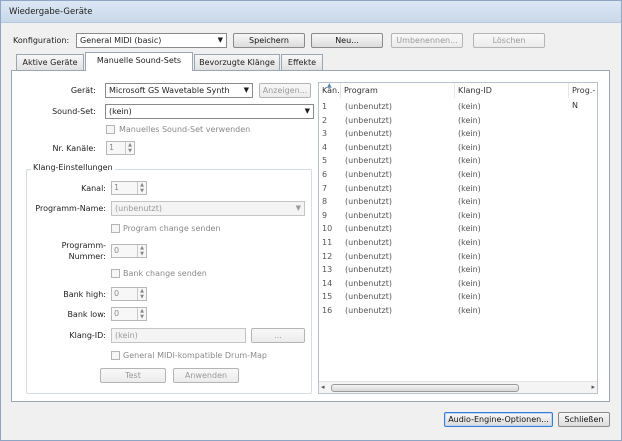 The image size is (622, 441). I want to click on sort-up-icon: ▲, so click(329, 85).